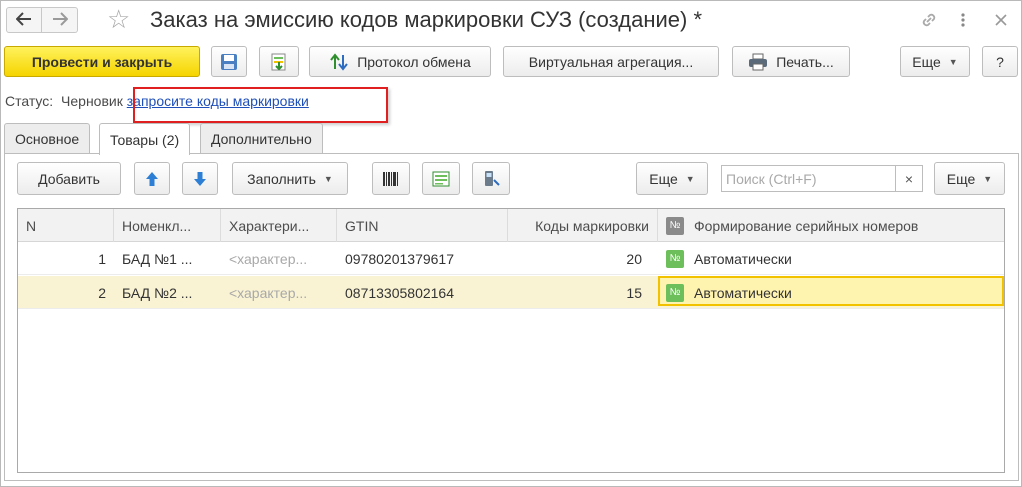 The height and width of the screenshot is (487, 1022). What do you see at coordinates (1001, 20) in the screenshot?
I see `close-icon` at bounding box center [1001, 20].